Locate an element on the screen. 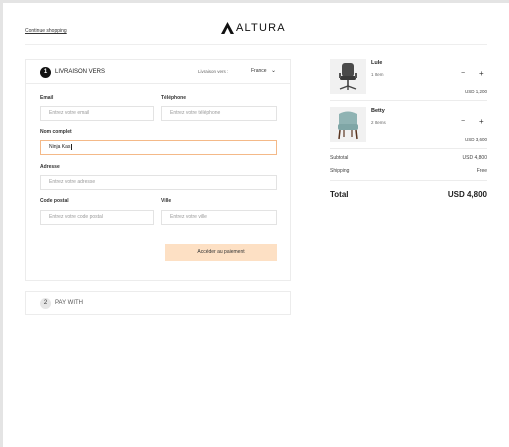  shipping-cost-value: Free is located at coordinates (481, 171).